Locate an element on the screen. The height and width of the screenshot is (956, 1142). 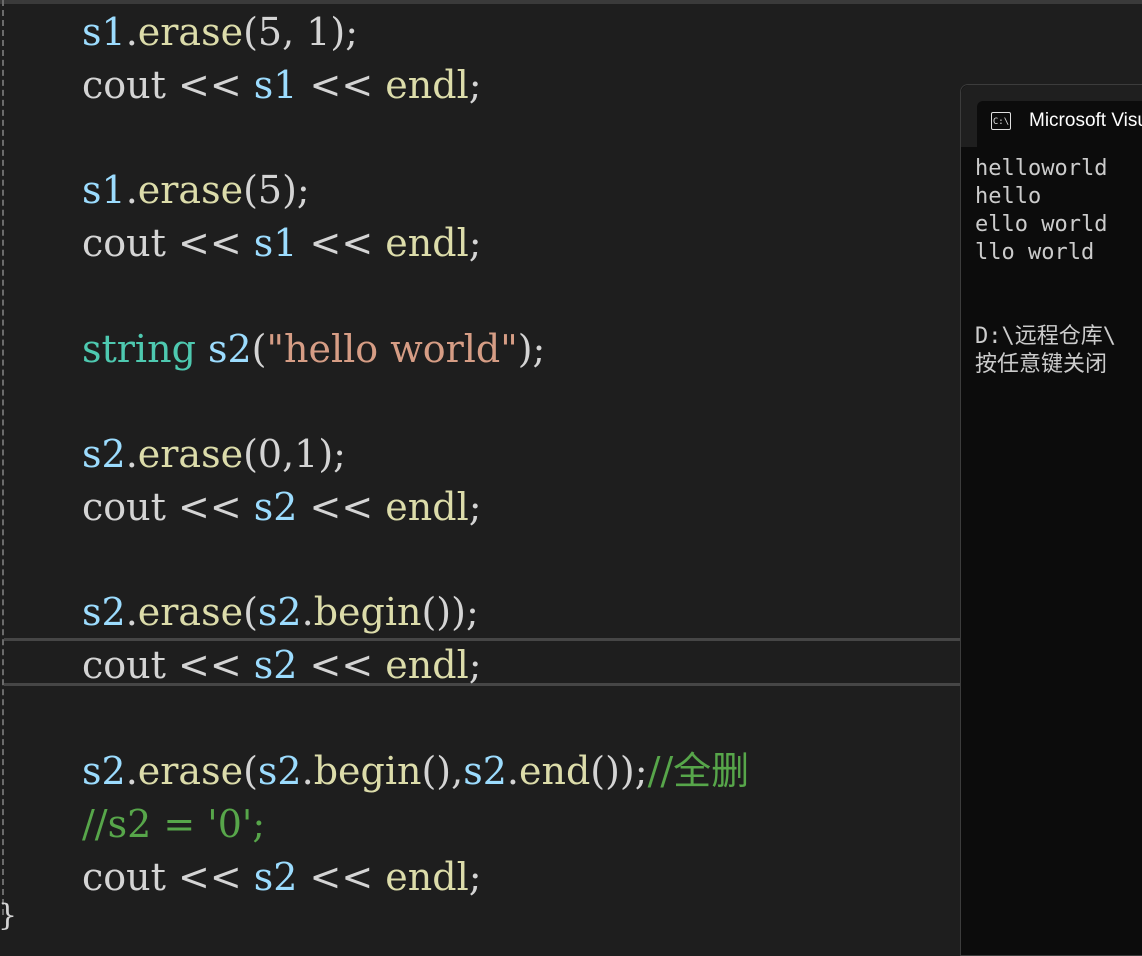
code-token: "hello world" is located at coordinates (392, 349).